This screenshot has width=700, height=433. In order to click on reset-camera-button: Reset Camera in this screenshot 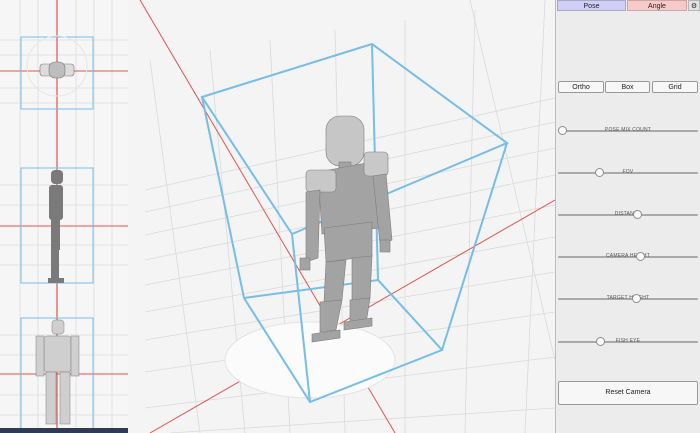, I will do `click(628, 393)`.